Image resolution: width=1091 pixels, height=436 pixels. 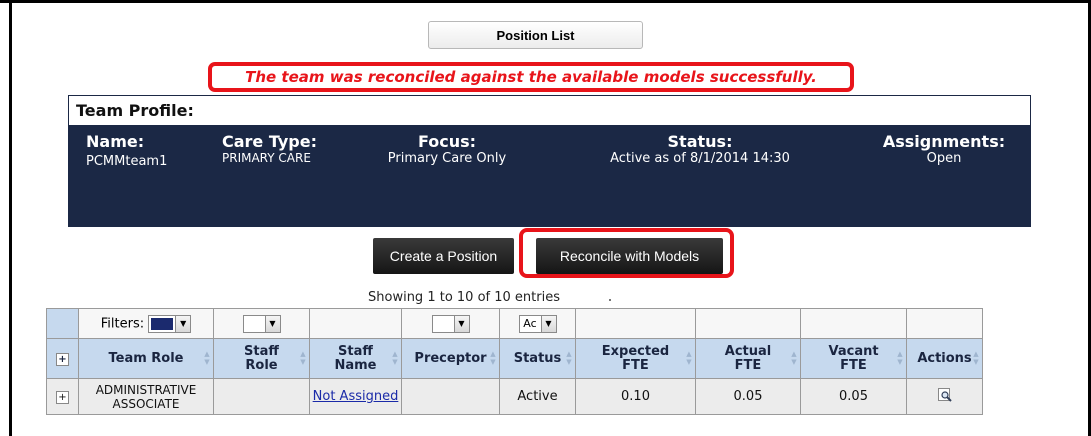 I want to click on column-label: Expected FTE, so click(x=635, y=358).